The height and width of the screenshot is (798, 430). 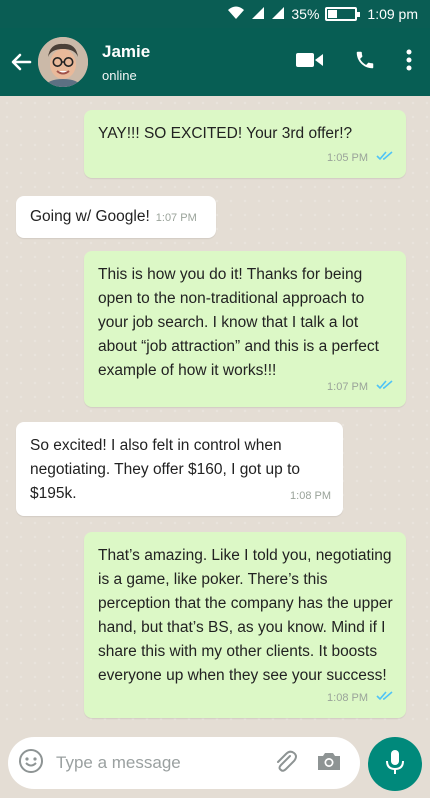 I want to click on more-icon, so click(x=409, y=62).